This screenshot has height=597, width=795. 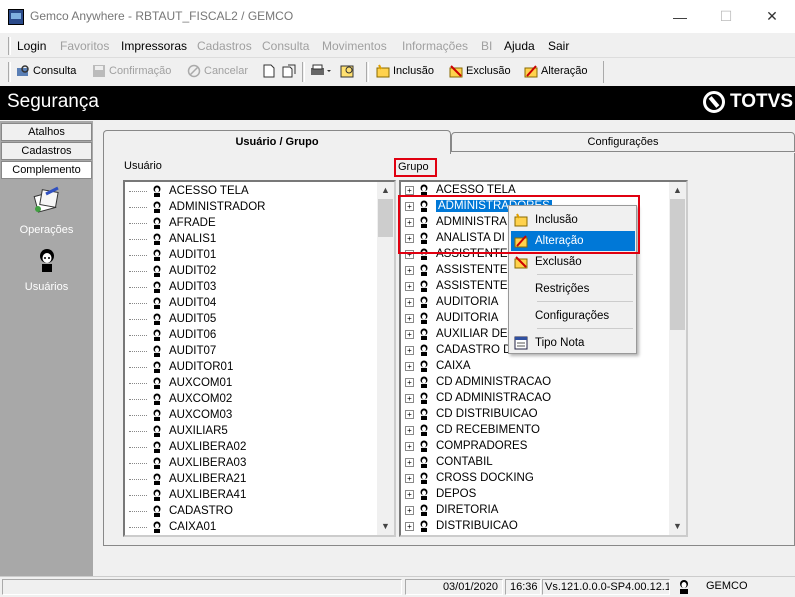 What do you see at coordinates (84, 46) in the screenshot?
I see `menu-favoritos: Favoritos` at bounding box center [84, 46].